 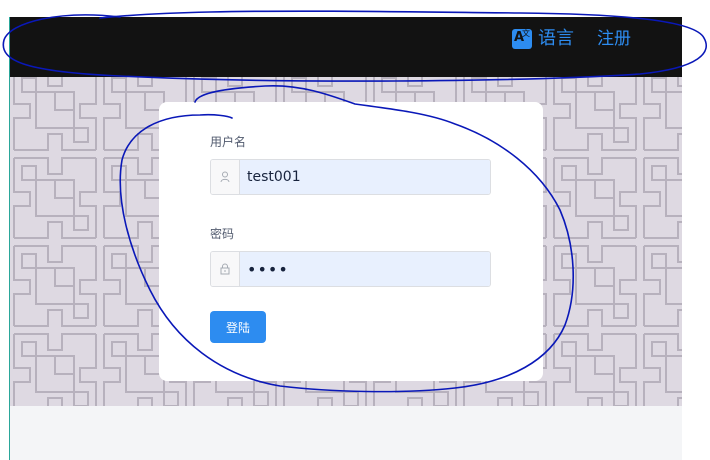 What do you see at coordinates (238, 327) in the screenshot?
I see `login-button: 登陆` at bounding box center [238, 327].